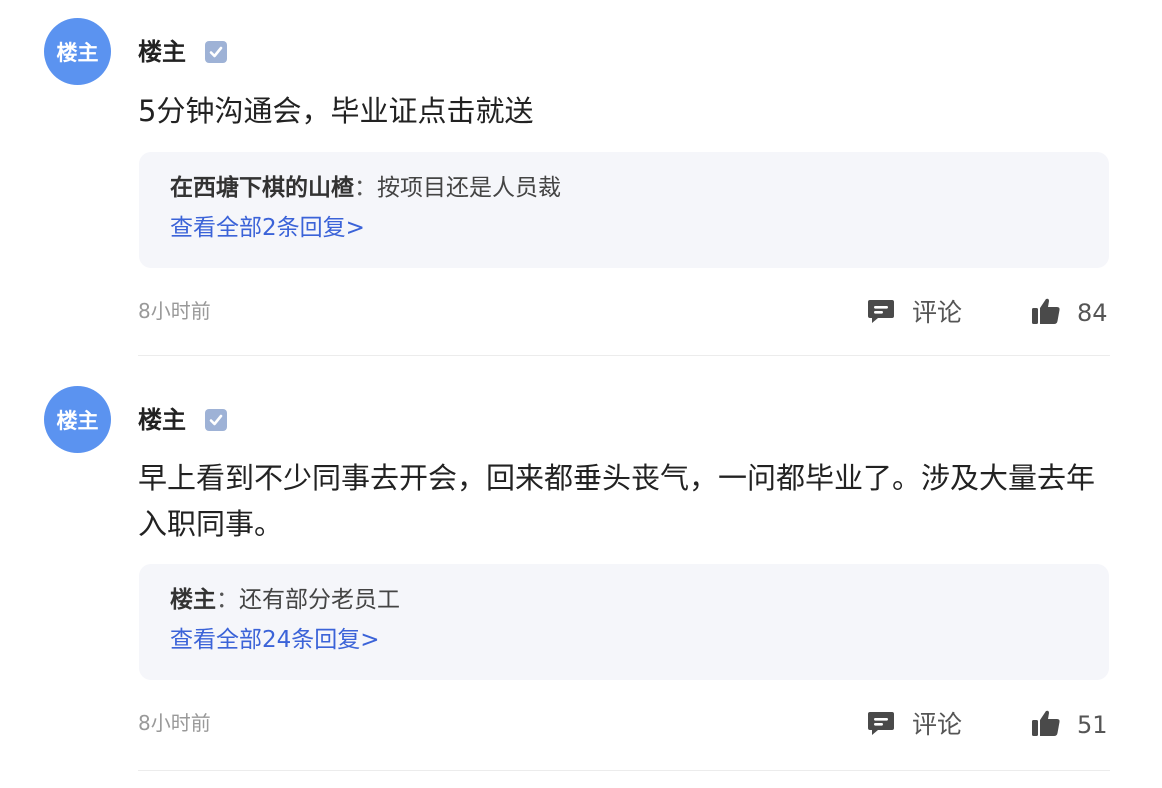  What do you see at coordinates (624, 622) in the screenshot?
I see `reply-preview: 楼主：还有部分老员工 查看全部24条回复>` at bounding box center [624, 622].